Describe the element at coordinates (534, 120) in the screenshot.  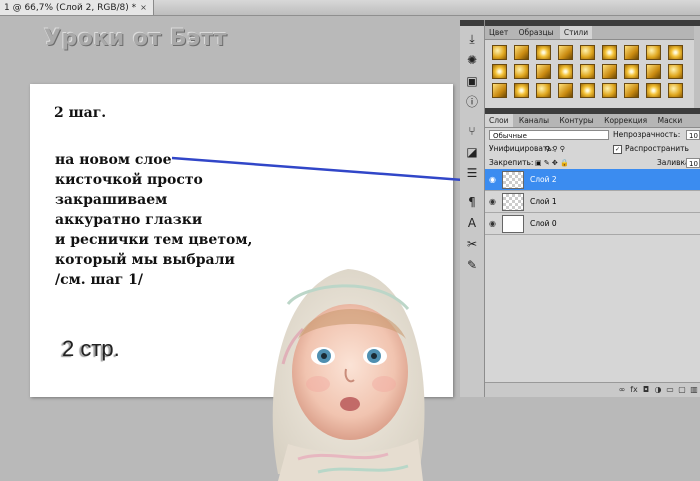
I see `tab-channels: Каналы` at that location.